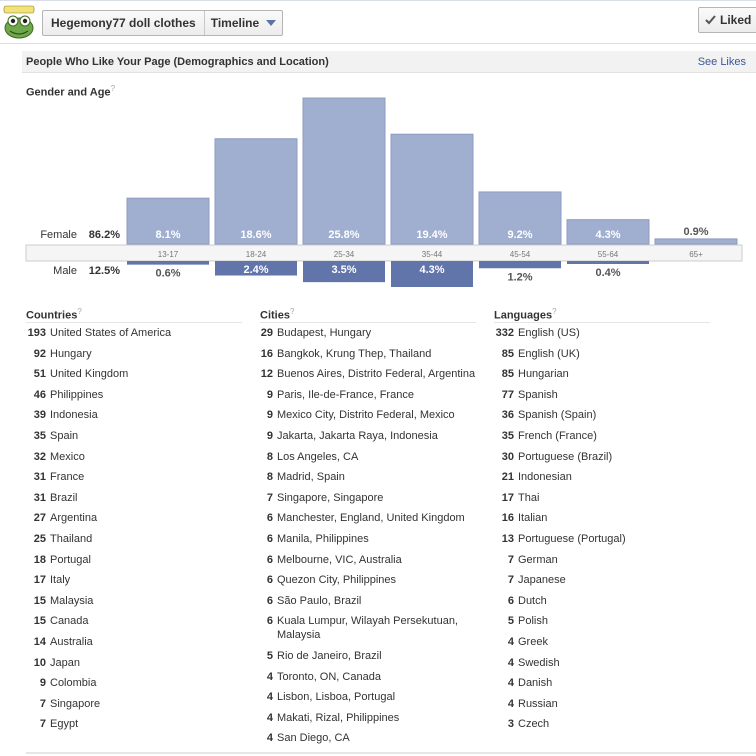  What do you see at coordinates (134, 663) in the screenshot?
I see `list-item: 10 Japan` at bounding box center [134, 663].